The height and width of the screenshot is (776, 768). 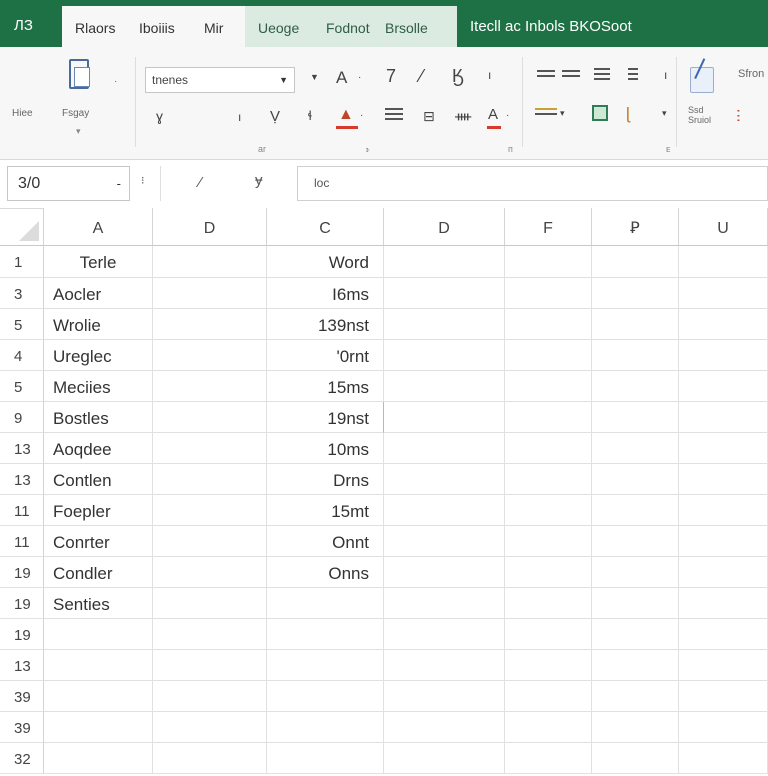 I want to click on cell: Onns, so click(x=325, y=572).